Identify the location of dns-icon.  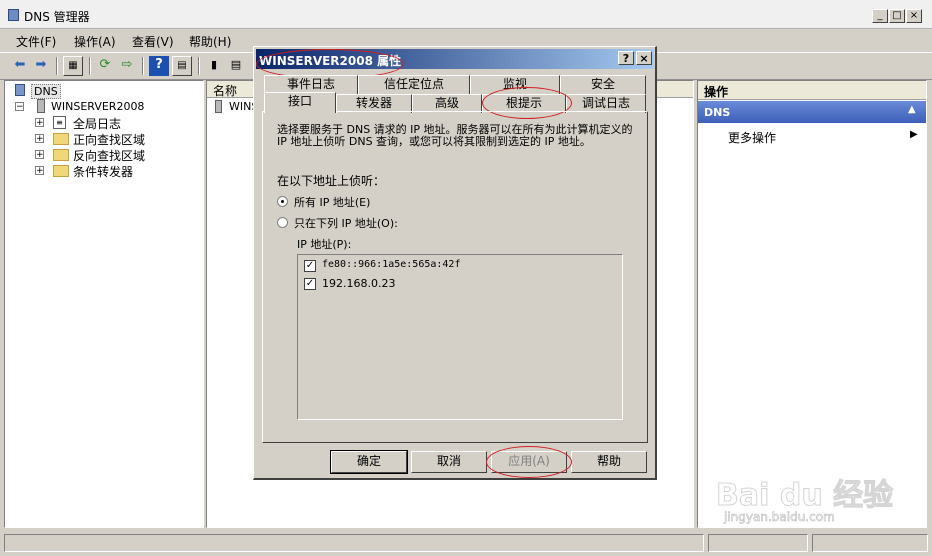
(20, 90).